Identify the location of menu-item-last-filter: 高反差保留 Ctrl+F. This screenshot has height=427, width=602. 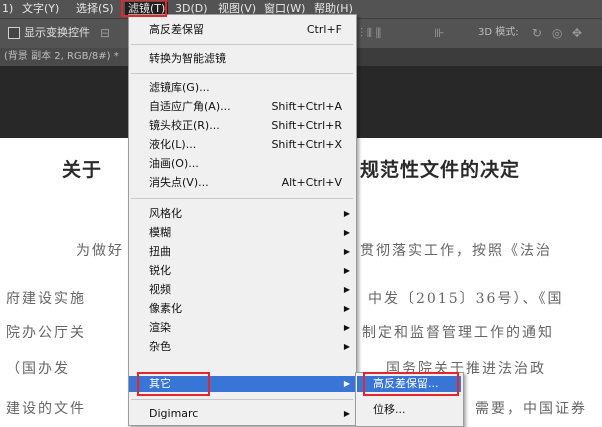
(242, 30).